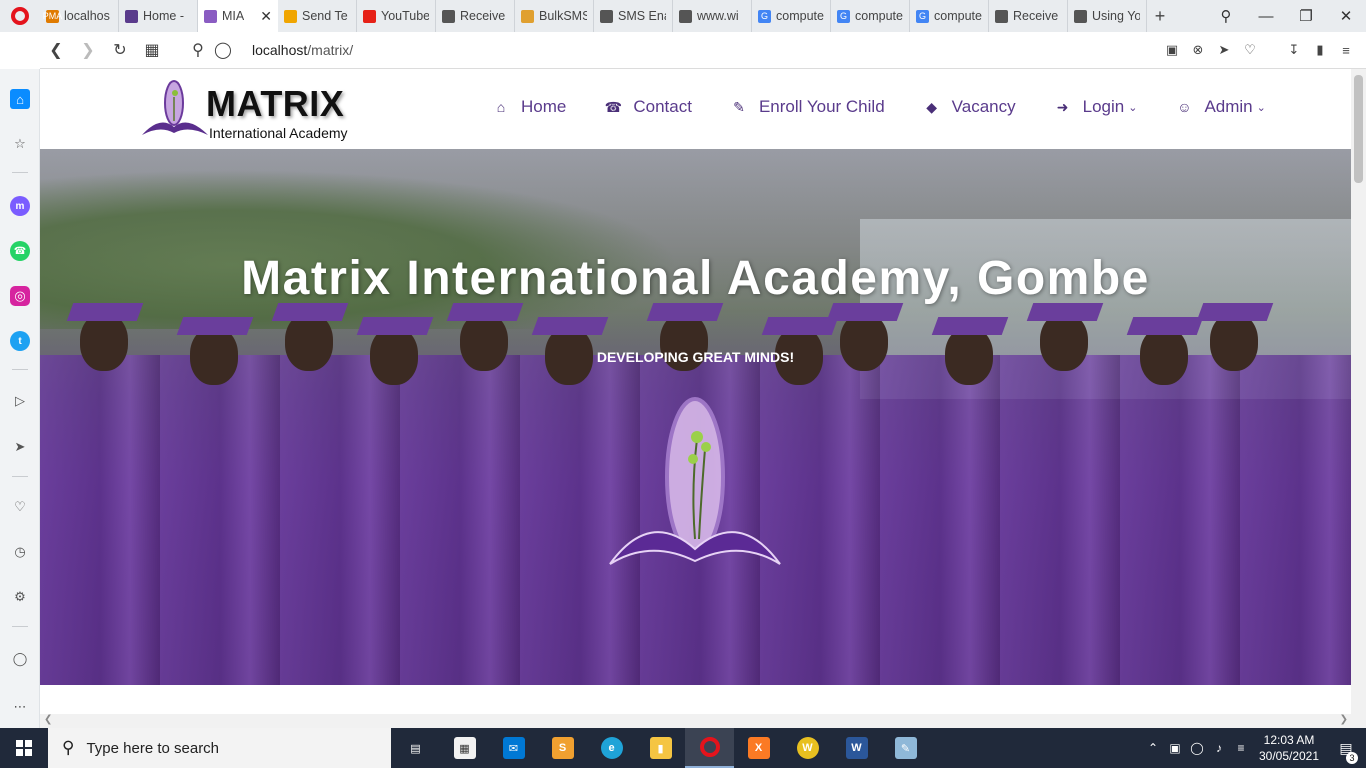 This screenshot has width=1366, height=768. Describe the element at coordinates (695, 481) in the screenshot. I see `hero-logo-emblem` at that location.